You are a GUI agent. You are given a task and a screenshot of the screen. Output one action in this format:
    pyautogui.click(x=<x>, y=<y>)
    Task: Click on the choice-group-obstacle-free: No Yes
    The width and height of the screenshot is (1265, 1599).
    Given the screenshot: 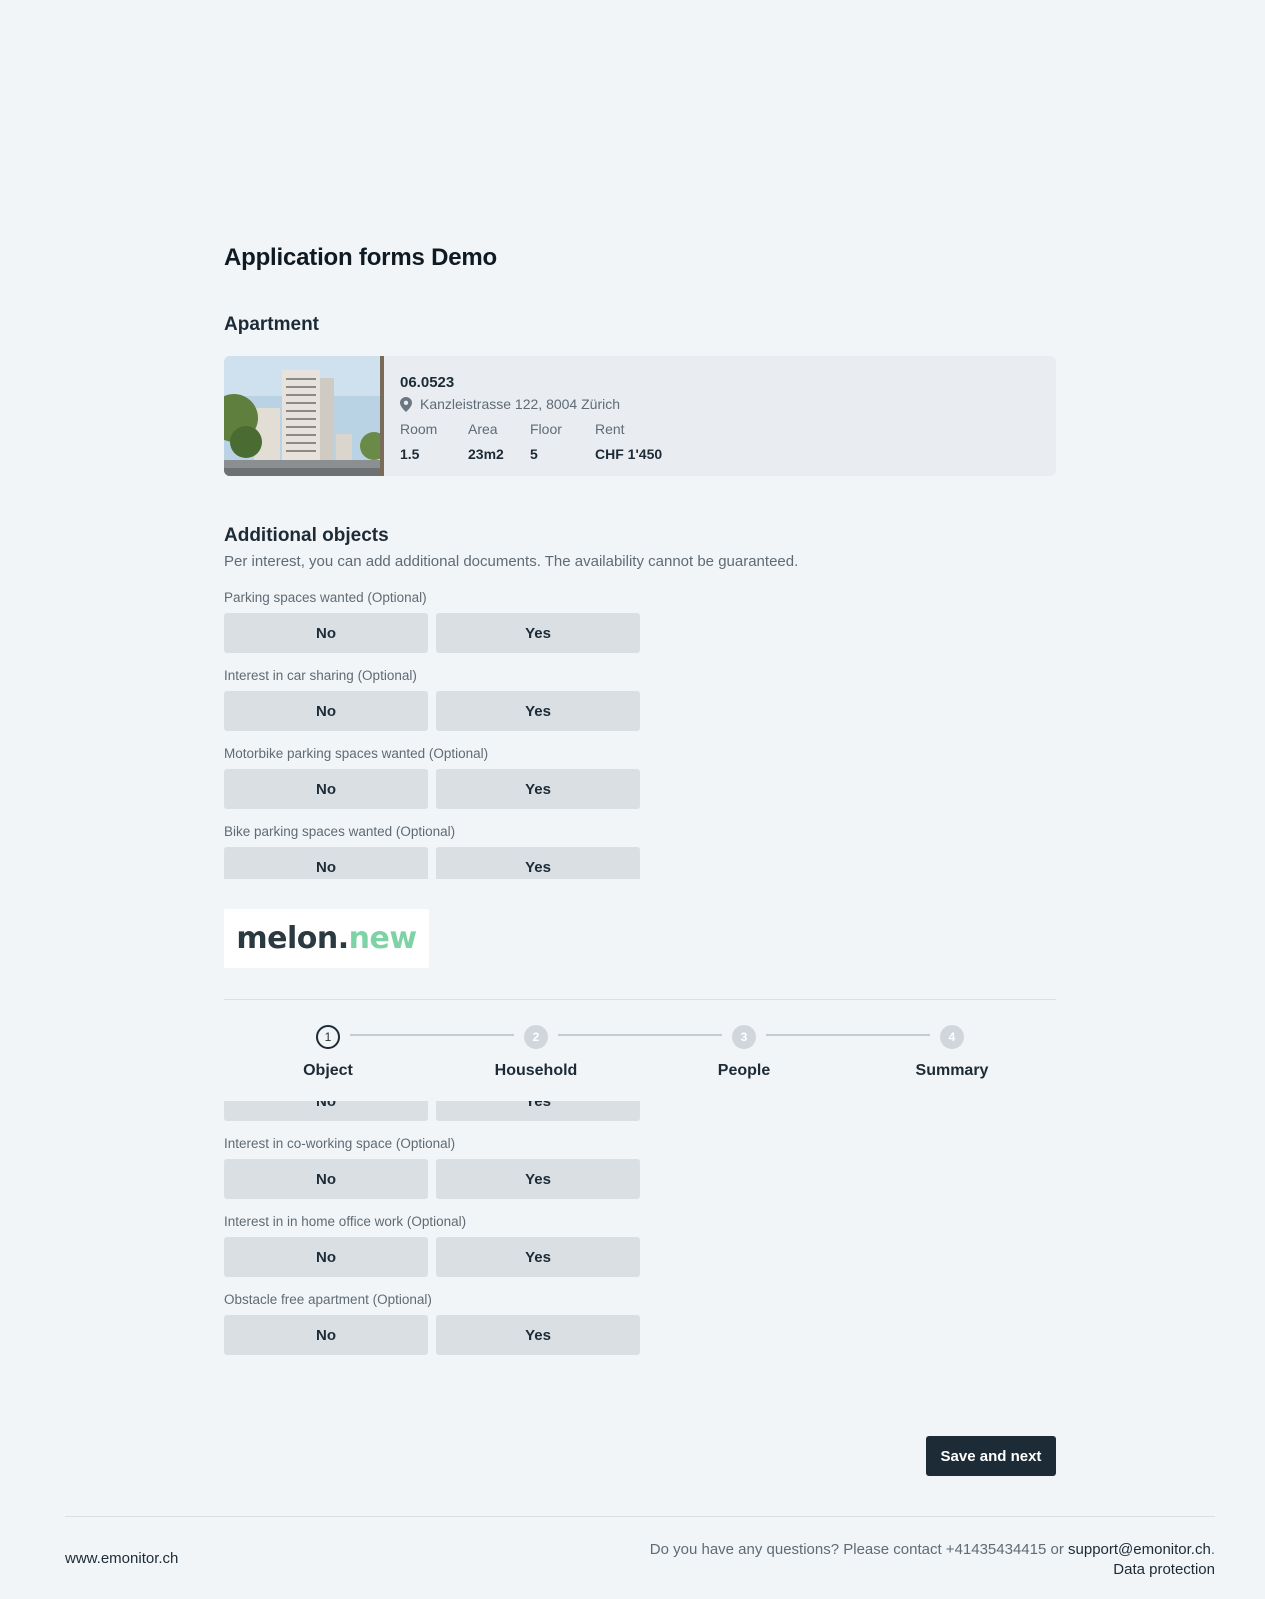 What is the action you would take?
    pyautogui.click(x=432, y=1335)
    